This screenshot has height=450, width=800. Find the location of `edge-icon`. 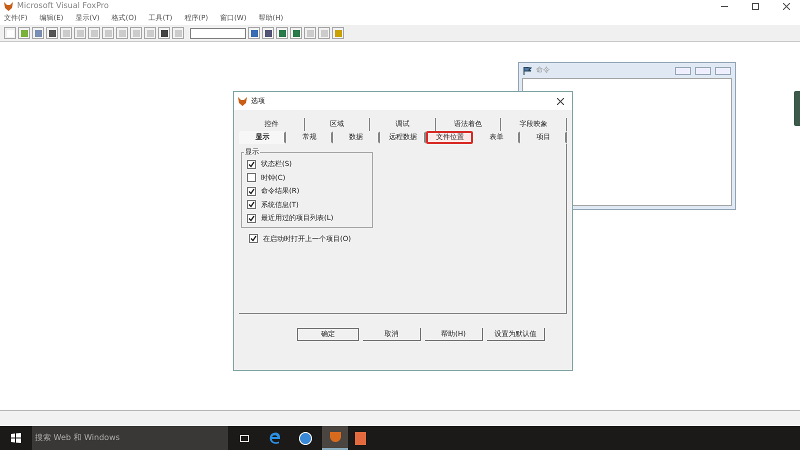

edge-icon is located at coordinates (275, 438).